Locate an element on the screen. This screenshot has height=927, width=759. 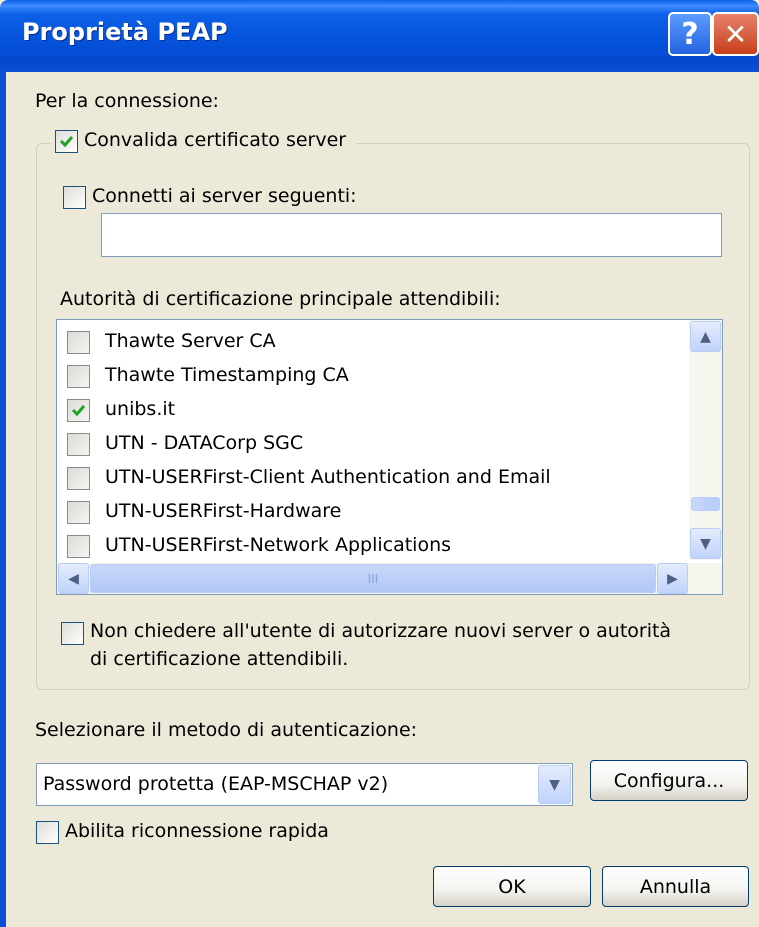
chevron-left-icon: ◀ is located at coordinates (73, 578).